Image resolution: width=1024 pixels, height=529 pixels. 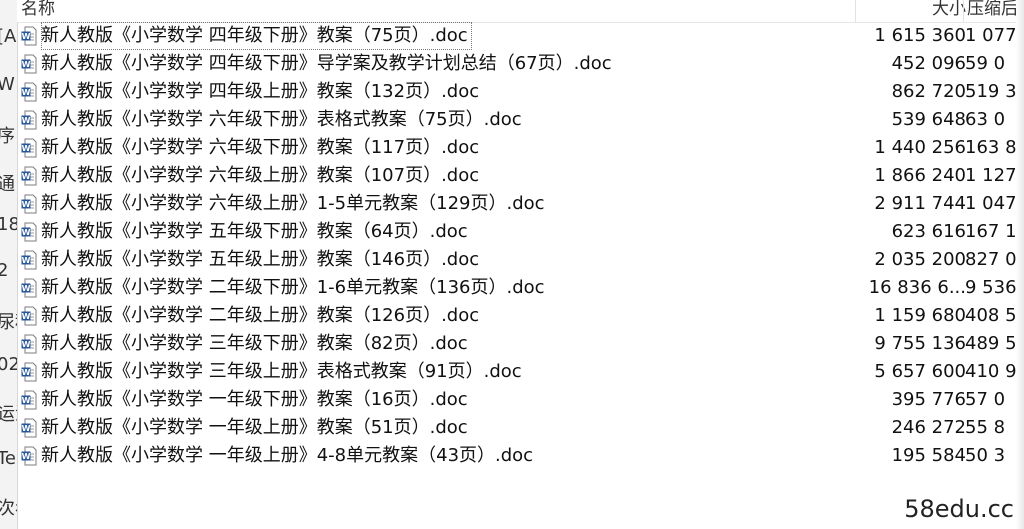 What do you see at coordinates (7, 84) in the screenshot?
I see `left-pane-text-fragment: W` at bounding box center [7, 84].